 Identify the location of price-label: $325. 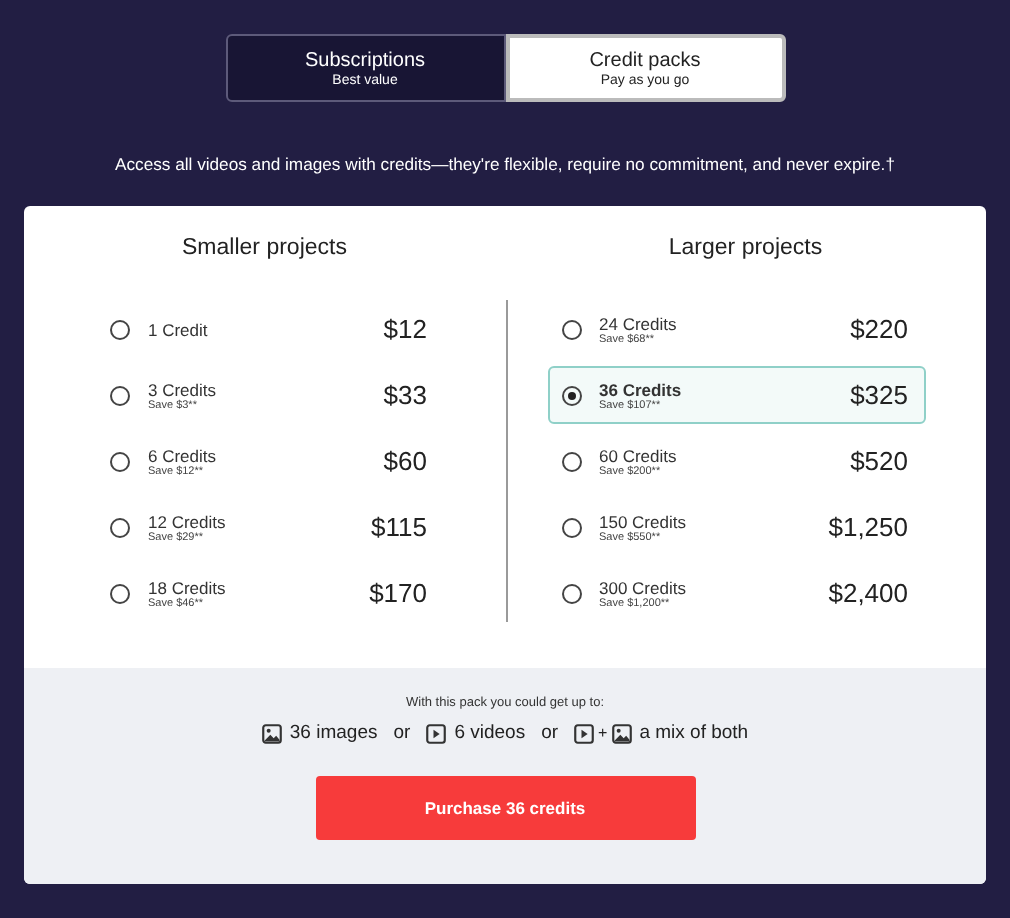
(879, 395).